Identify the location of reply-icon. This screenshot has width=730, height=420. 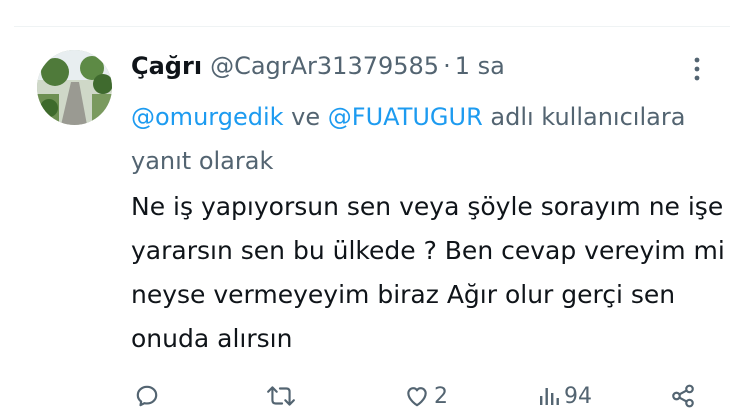
(147, 396).